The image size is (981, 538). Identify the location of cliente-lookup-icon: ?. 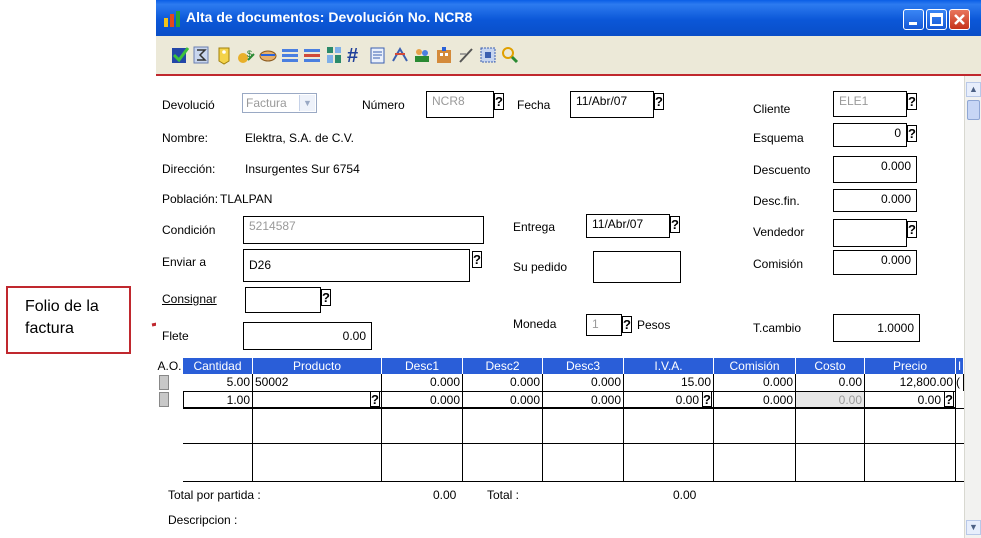
(912, 101).